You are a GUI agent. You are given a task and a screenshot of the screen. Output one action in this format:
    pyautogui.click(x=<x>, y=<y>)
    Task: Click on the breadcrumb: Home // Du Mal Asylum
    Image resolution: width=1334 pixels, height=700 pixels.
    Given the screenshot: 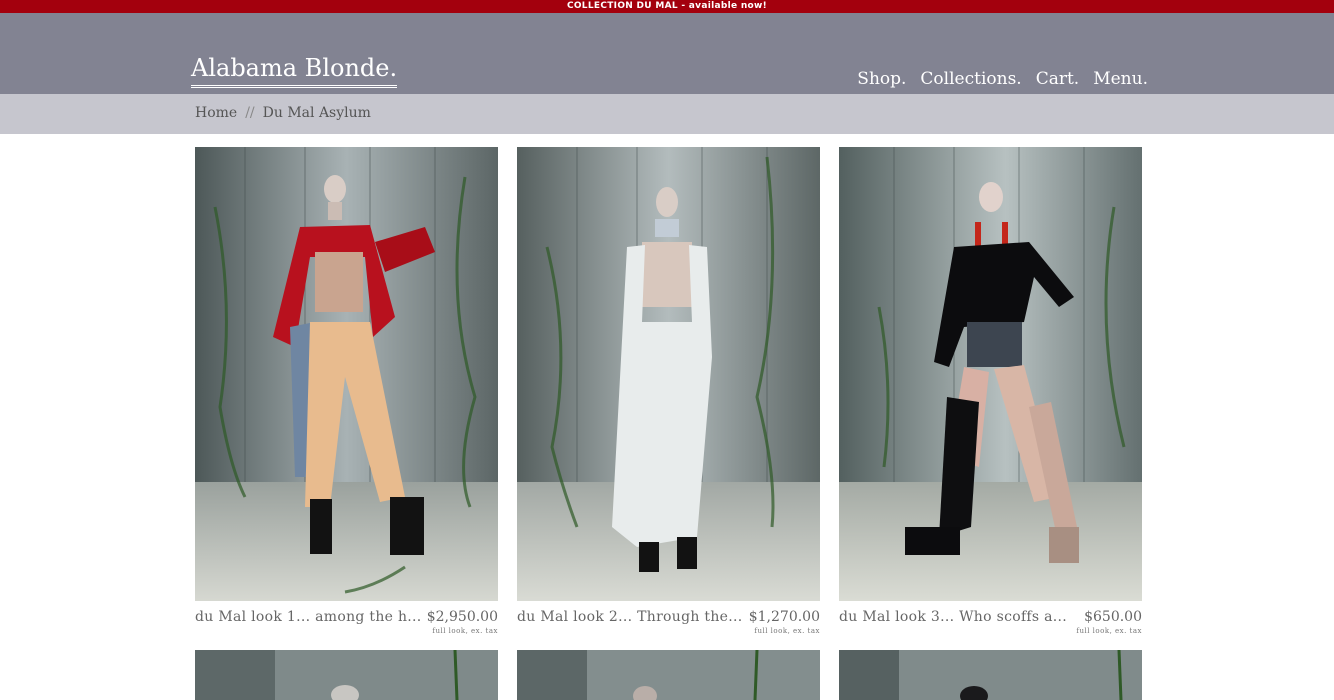 What is the action you would take?
    pyautogui.click(x=667, y=114)
    